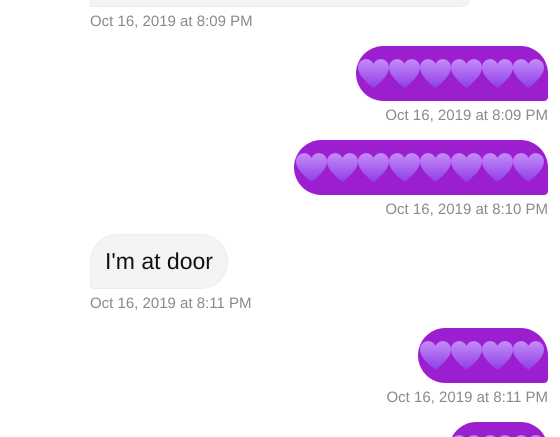  I want to click on message-timestamp: Oct 16, 2019 at 8:10 PM, so click(466, 209).